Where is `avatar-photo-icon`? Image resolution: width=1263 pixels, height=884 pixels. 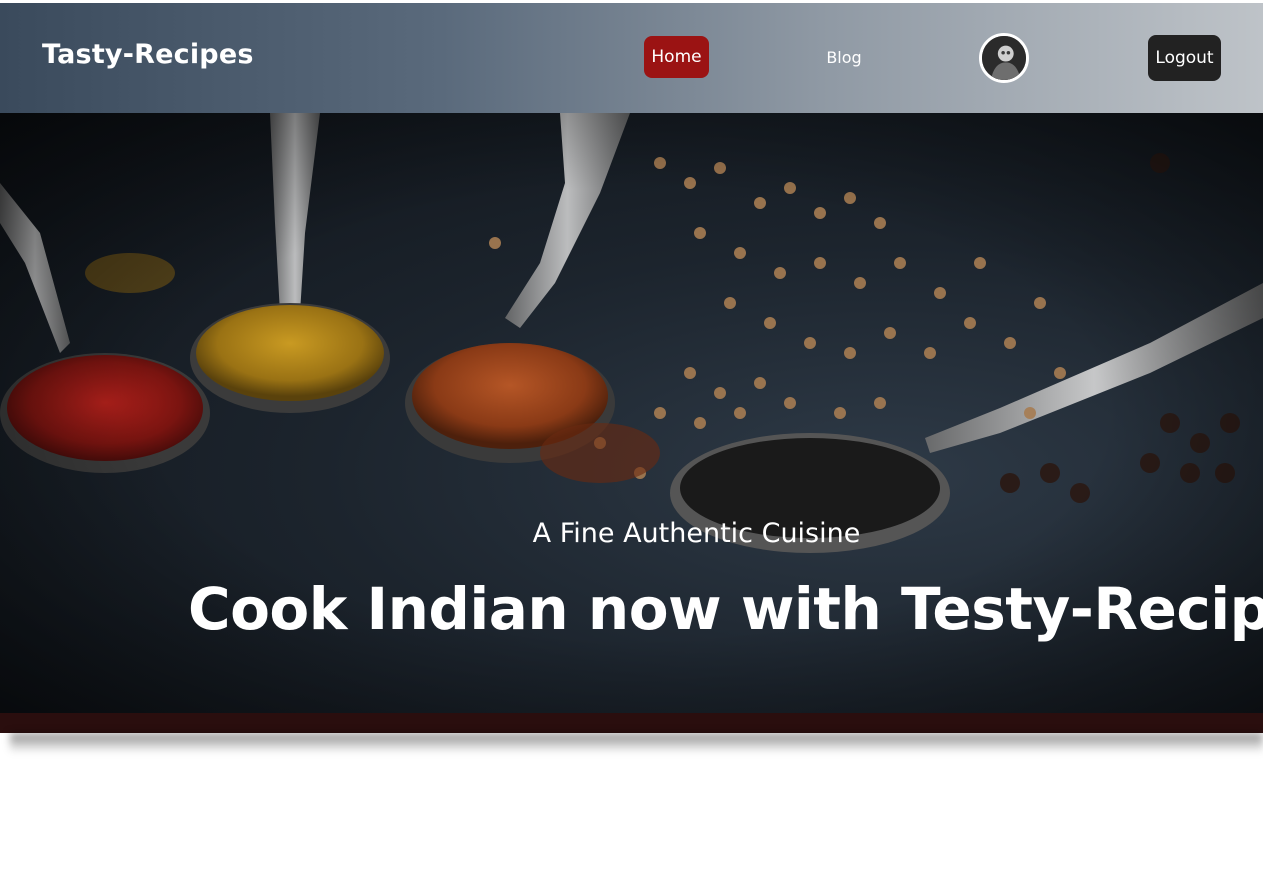 avatar-photo-icon is located at coordinates (1004, 58).